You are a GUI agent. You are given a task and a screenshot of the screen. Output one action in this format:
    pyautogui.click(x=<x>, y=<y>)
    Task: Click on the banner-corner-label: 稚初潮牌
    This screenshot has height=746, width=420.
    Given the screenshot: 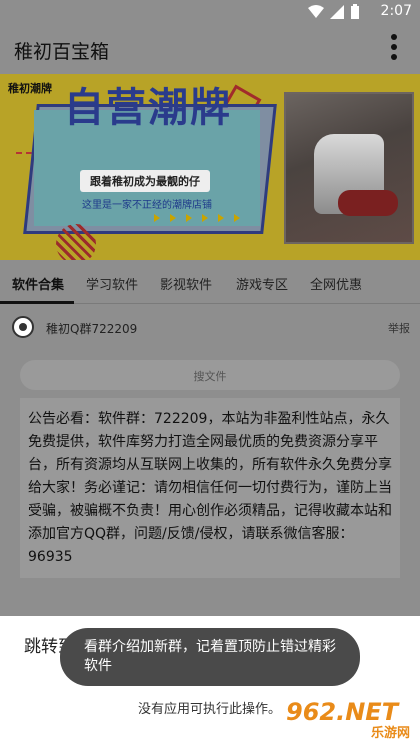 What is the action you would take?
    pyautogui.click(x=30, y=88)
    